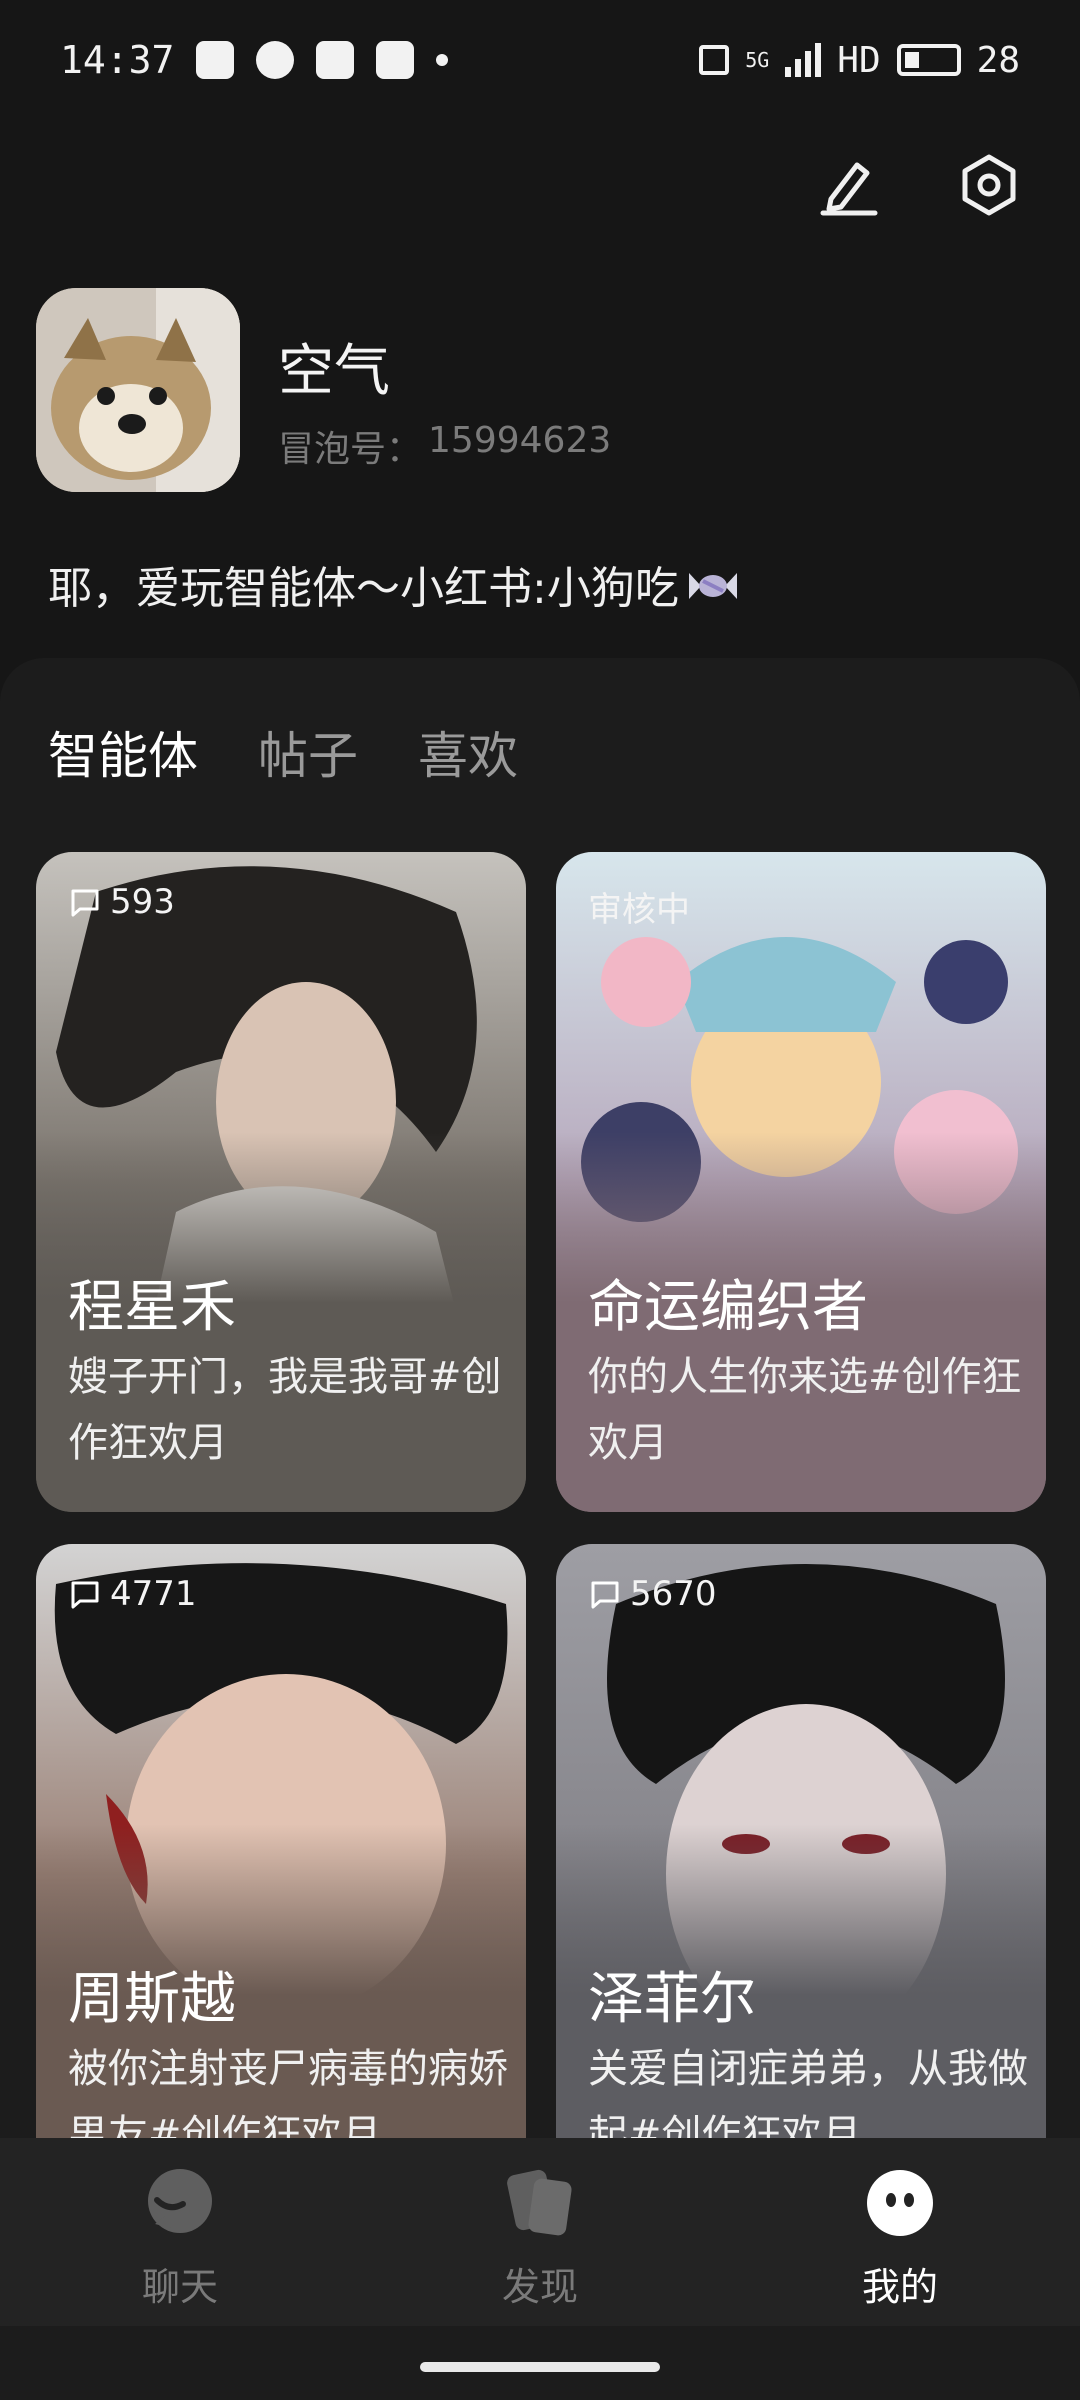 This screenshot has height=2400, width=1080. I want to click on profile-name: 空气, so click(334, 371).